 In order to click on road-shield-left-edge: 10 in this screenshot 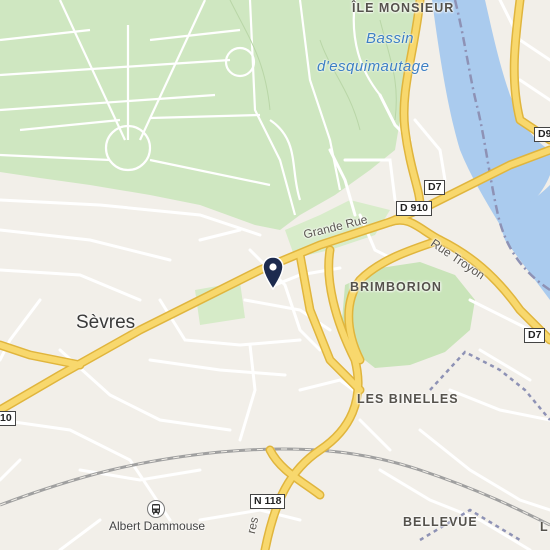, I will do `click(8, 418)`.